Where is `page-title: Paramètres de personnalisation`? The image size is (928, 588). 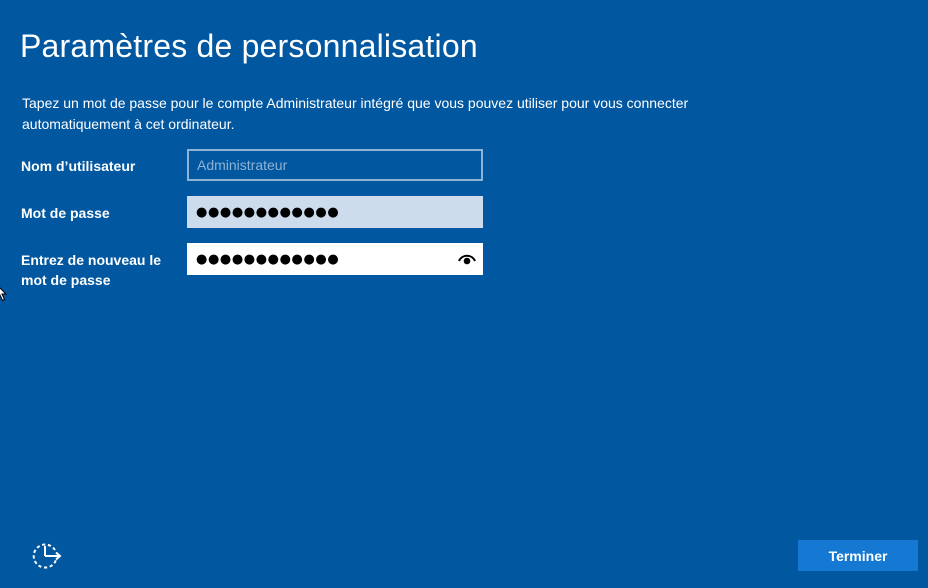 page-title: Paramètres de personnalisation is located at coordinates (249, 46).